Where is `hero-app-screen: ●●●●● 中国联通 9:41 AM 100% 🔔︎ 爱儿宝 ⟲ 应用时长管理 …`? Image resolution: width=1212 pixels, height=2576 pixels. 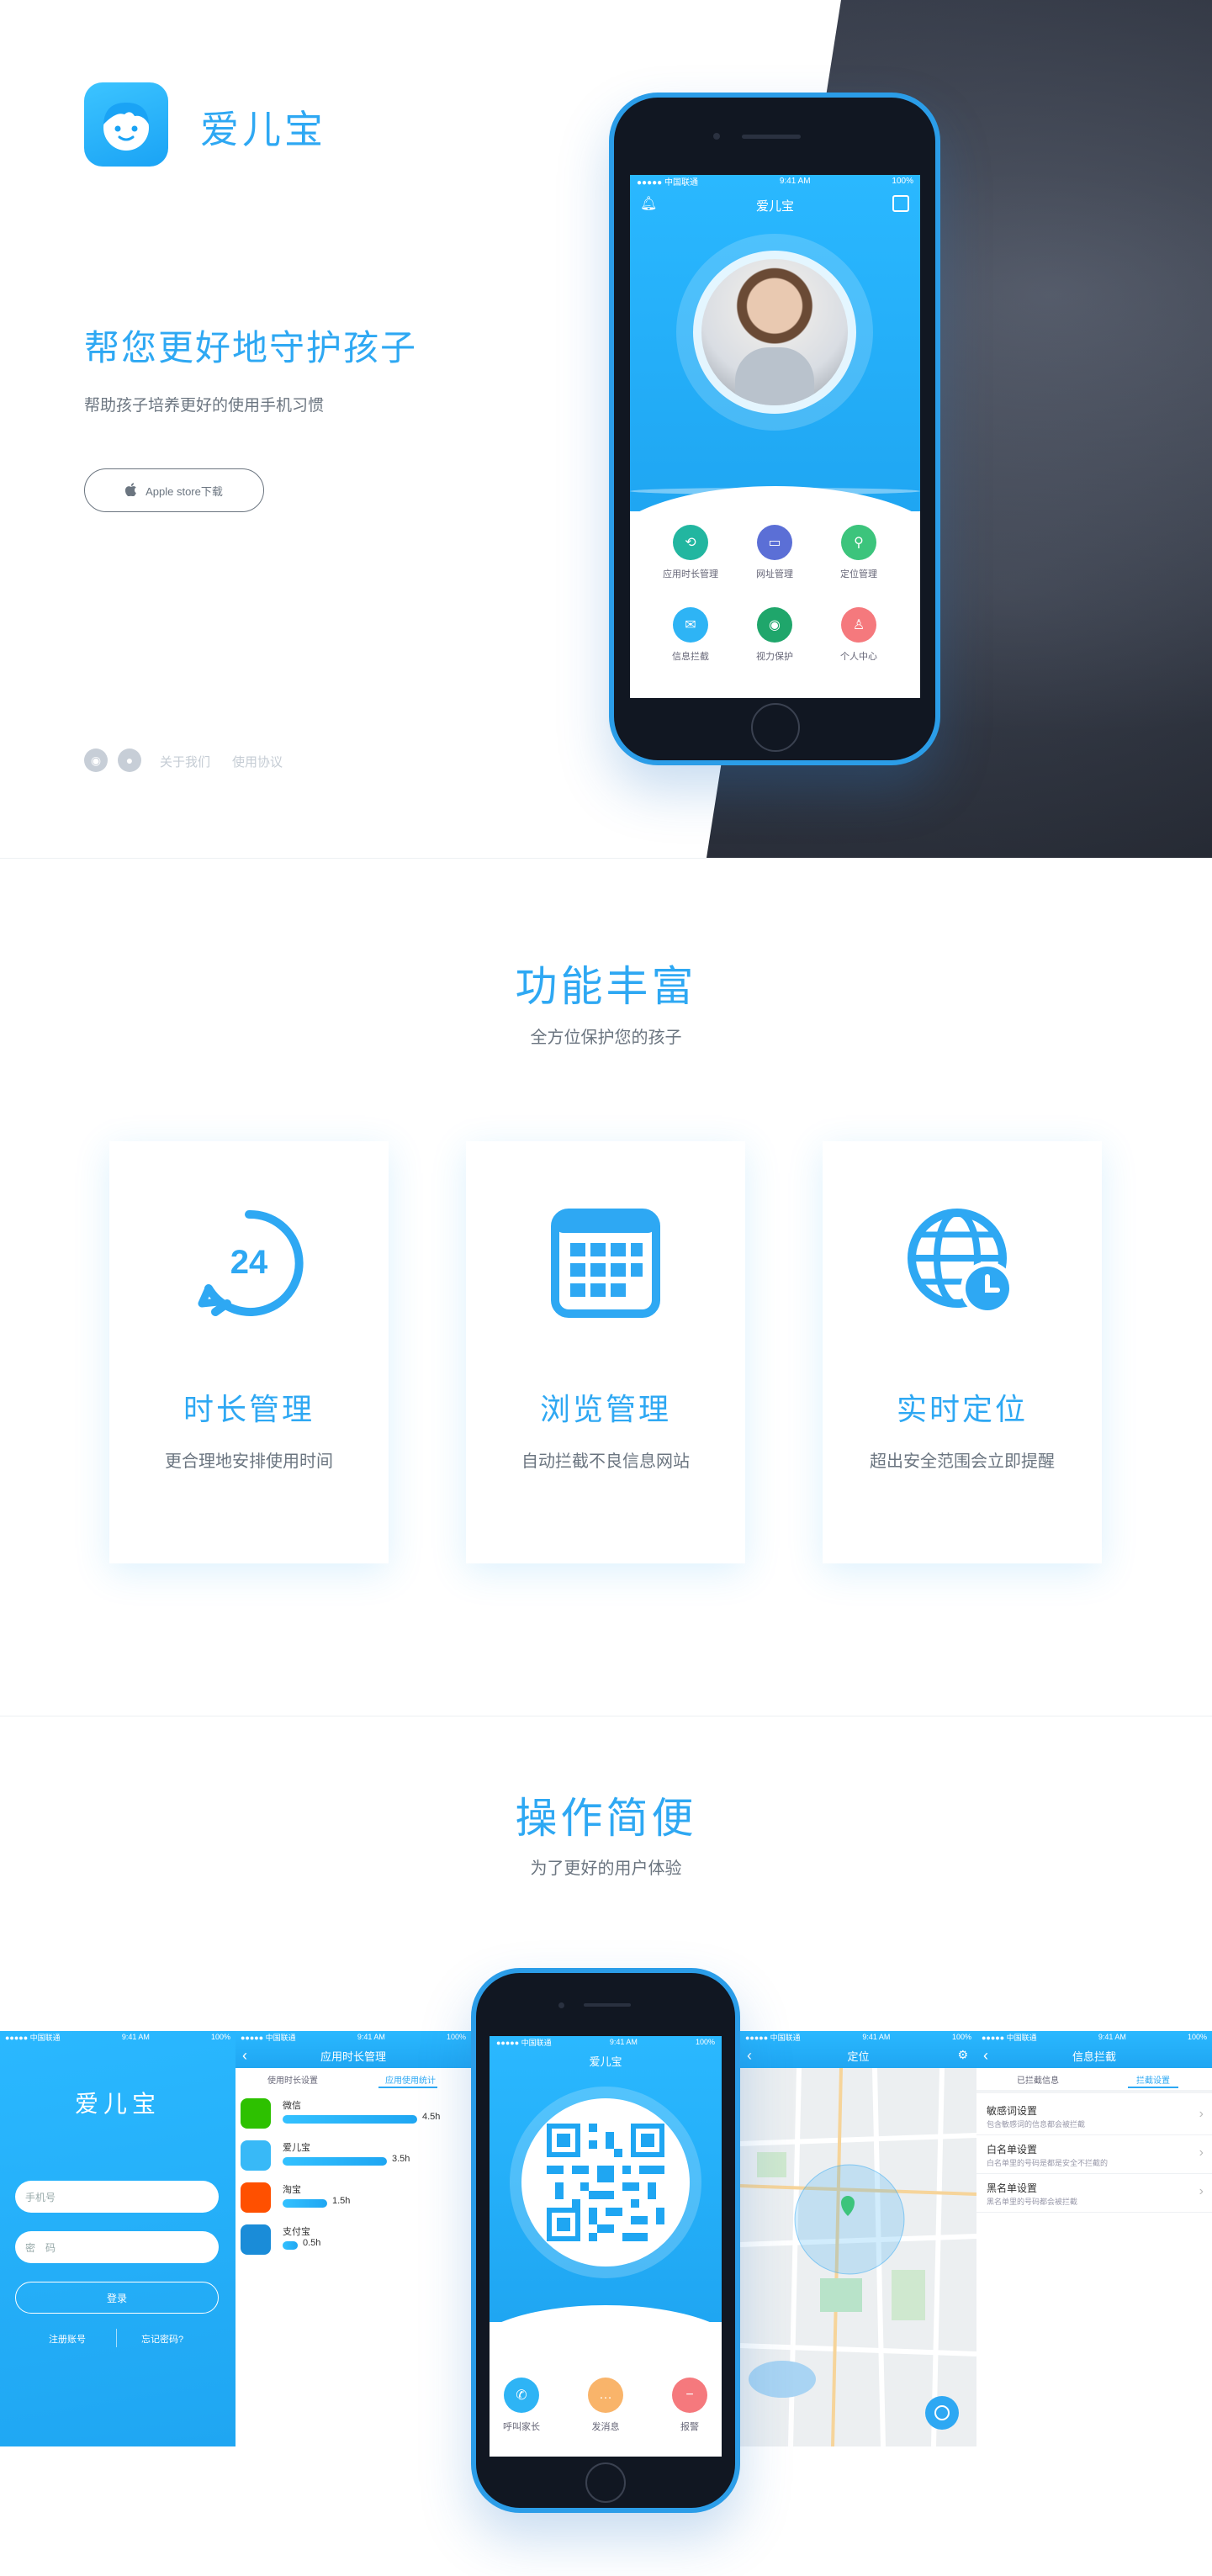 hero-app-screen: ●●●●● 中国联通 9:41 AM 100% 🔔︎ 爱儿宝 ⟲ 应用时长管理 … is located at coordinates (775, 436).